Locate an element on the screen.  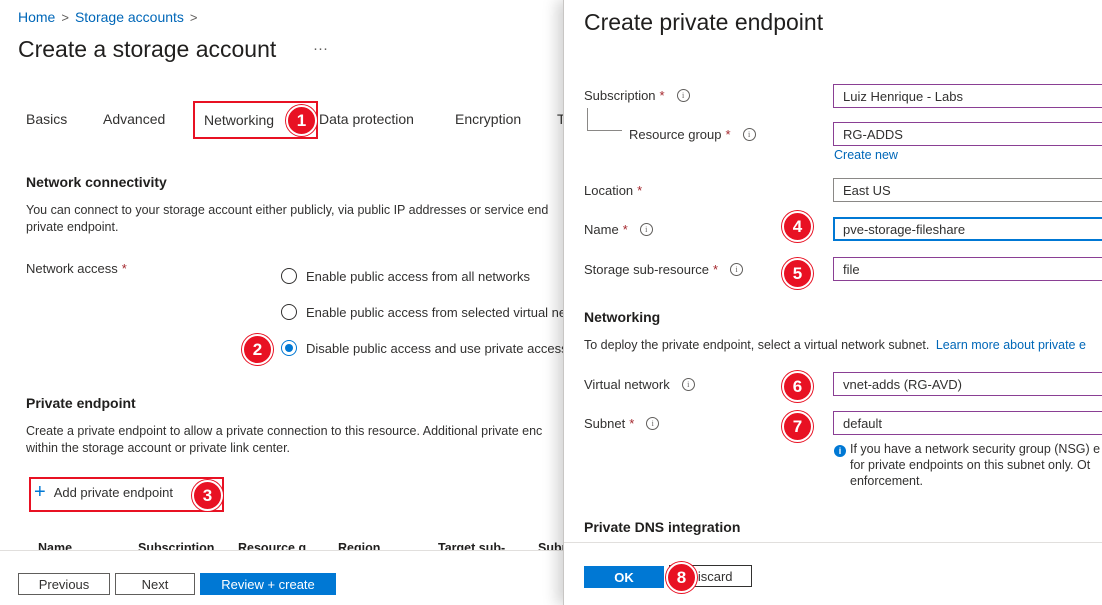
storage-subresource-dropdown: file is located at coordinates (967, 269).